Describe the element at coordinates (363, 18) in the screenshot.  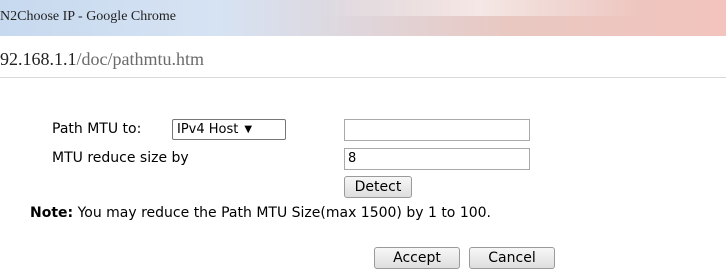
I see `browser-title-bar: N2Choose IP - Google Chrome` at that location.